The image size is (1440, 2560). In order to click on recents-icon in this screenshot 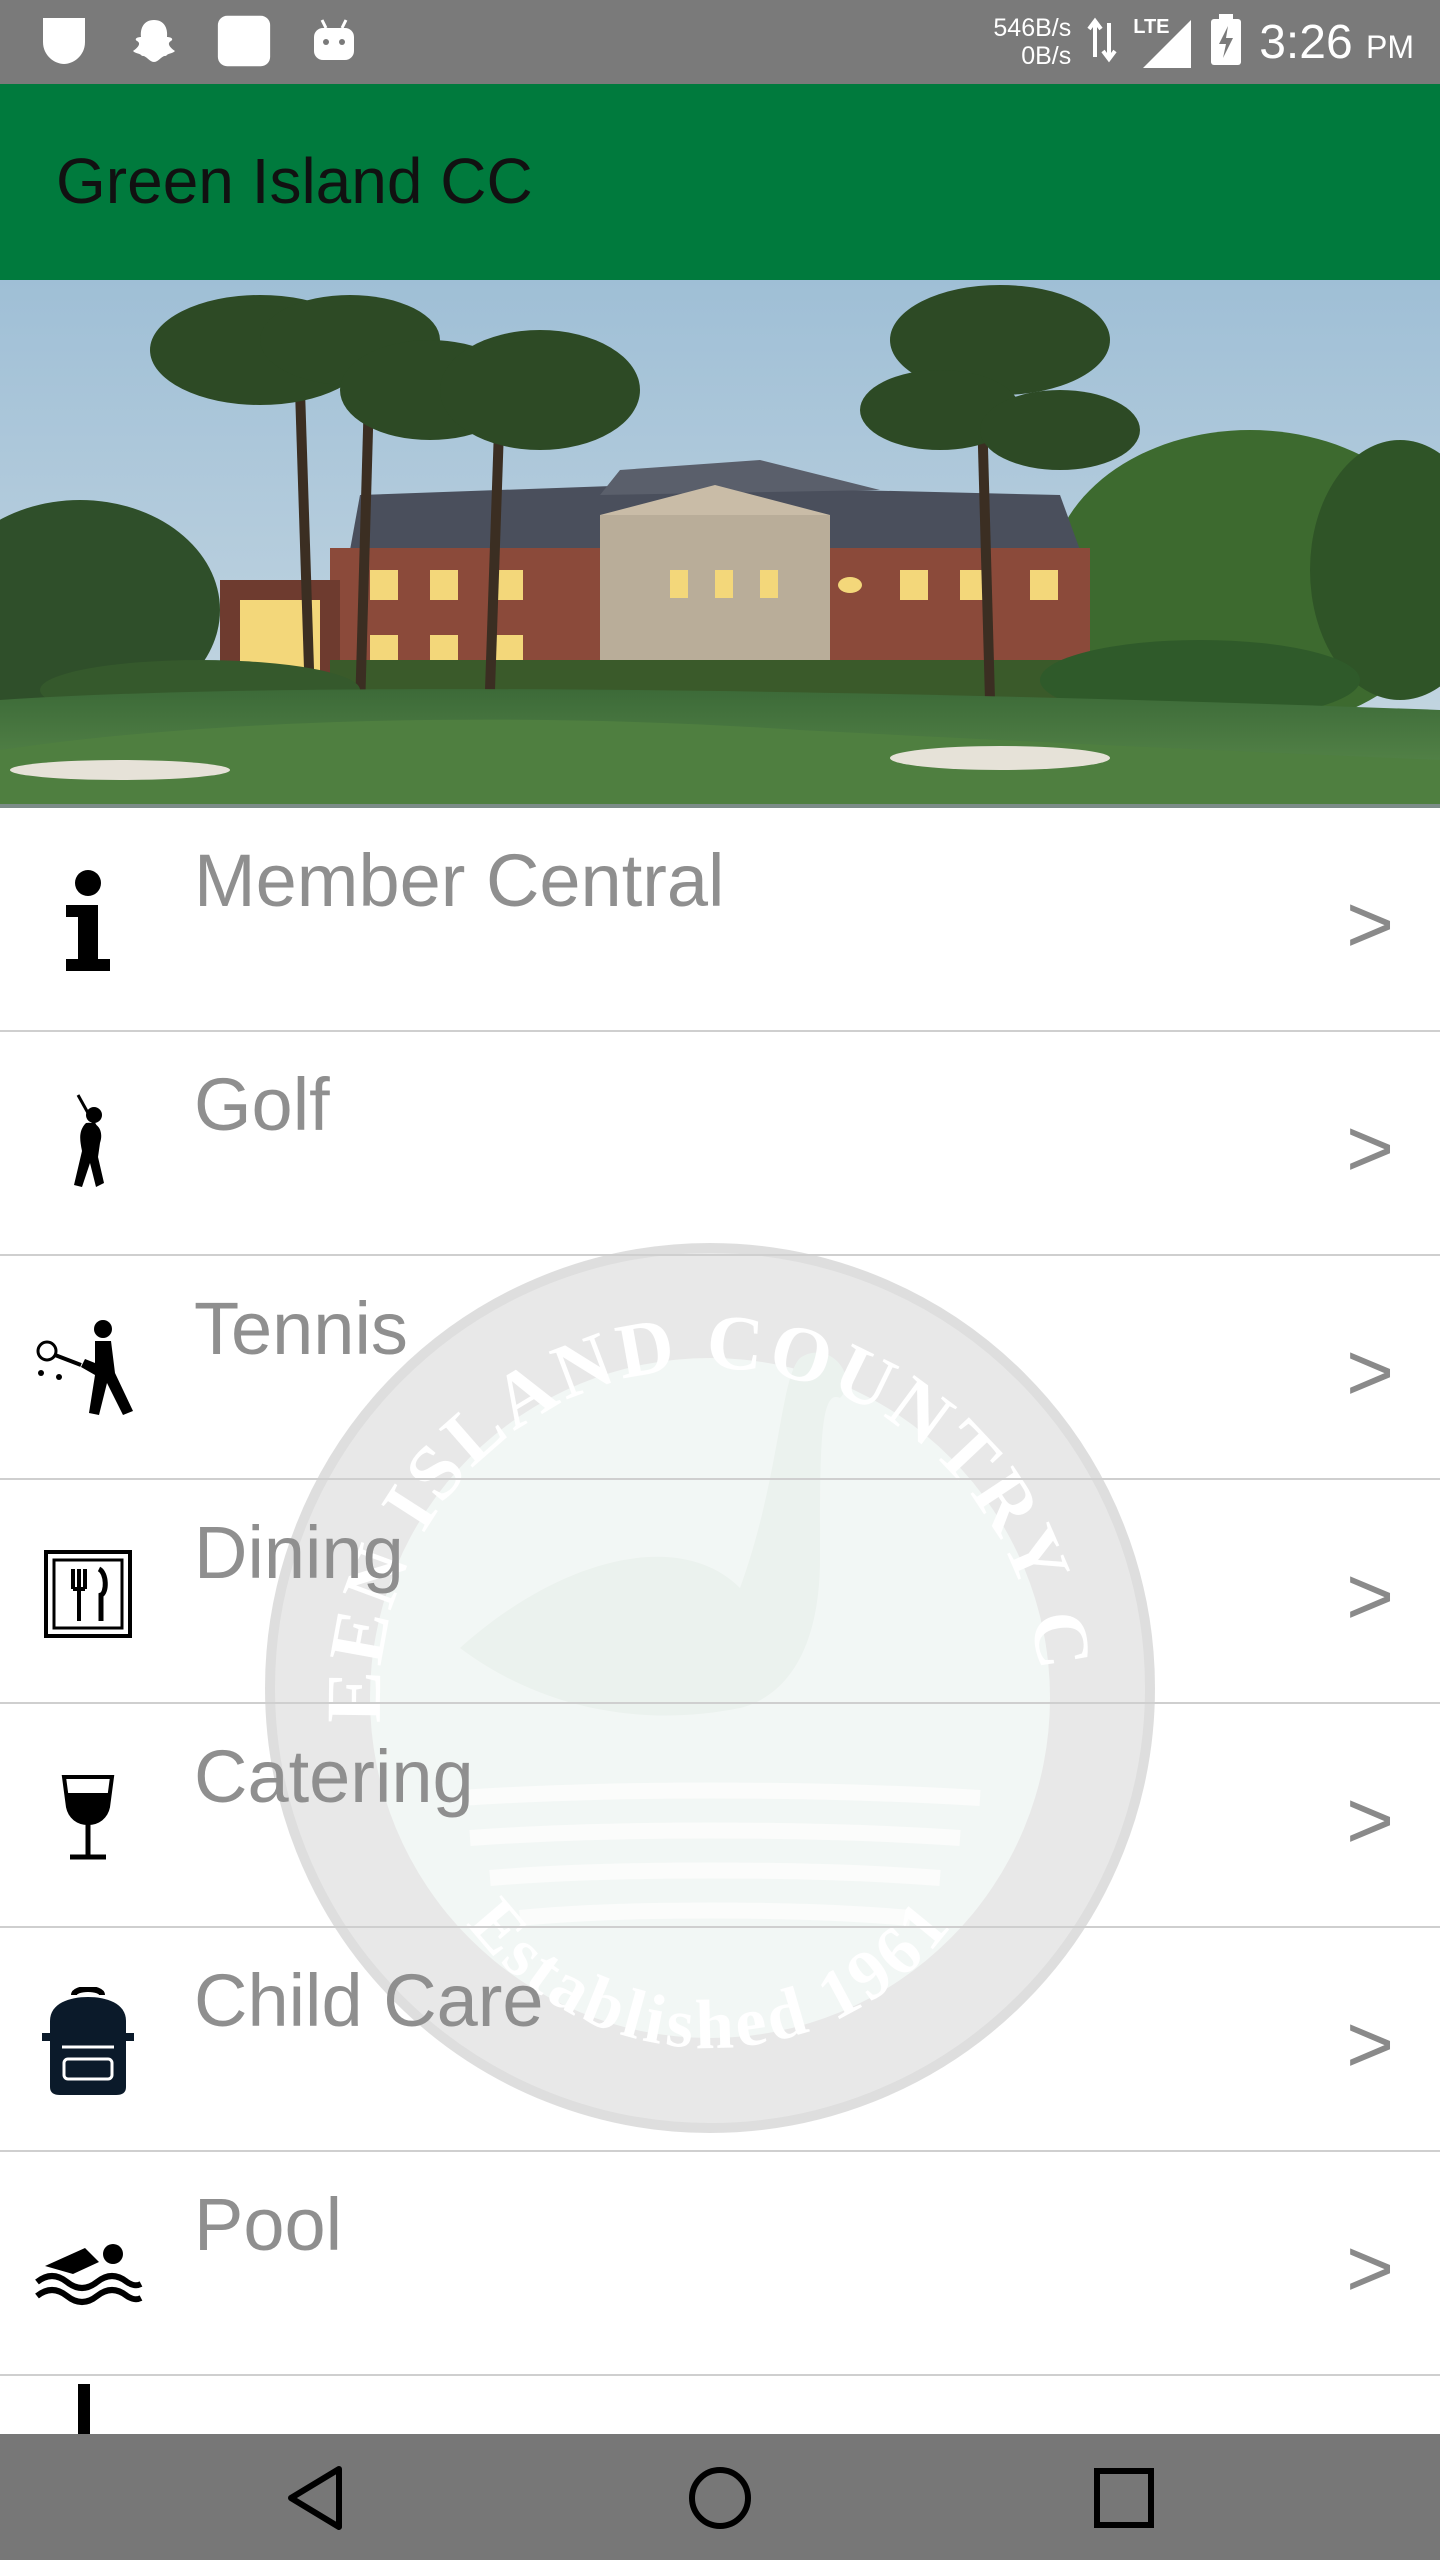, I will do `click(1124, 2498)`.